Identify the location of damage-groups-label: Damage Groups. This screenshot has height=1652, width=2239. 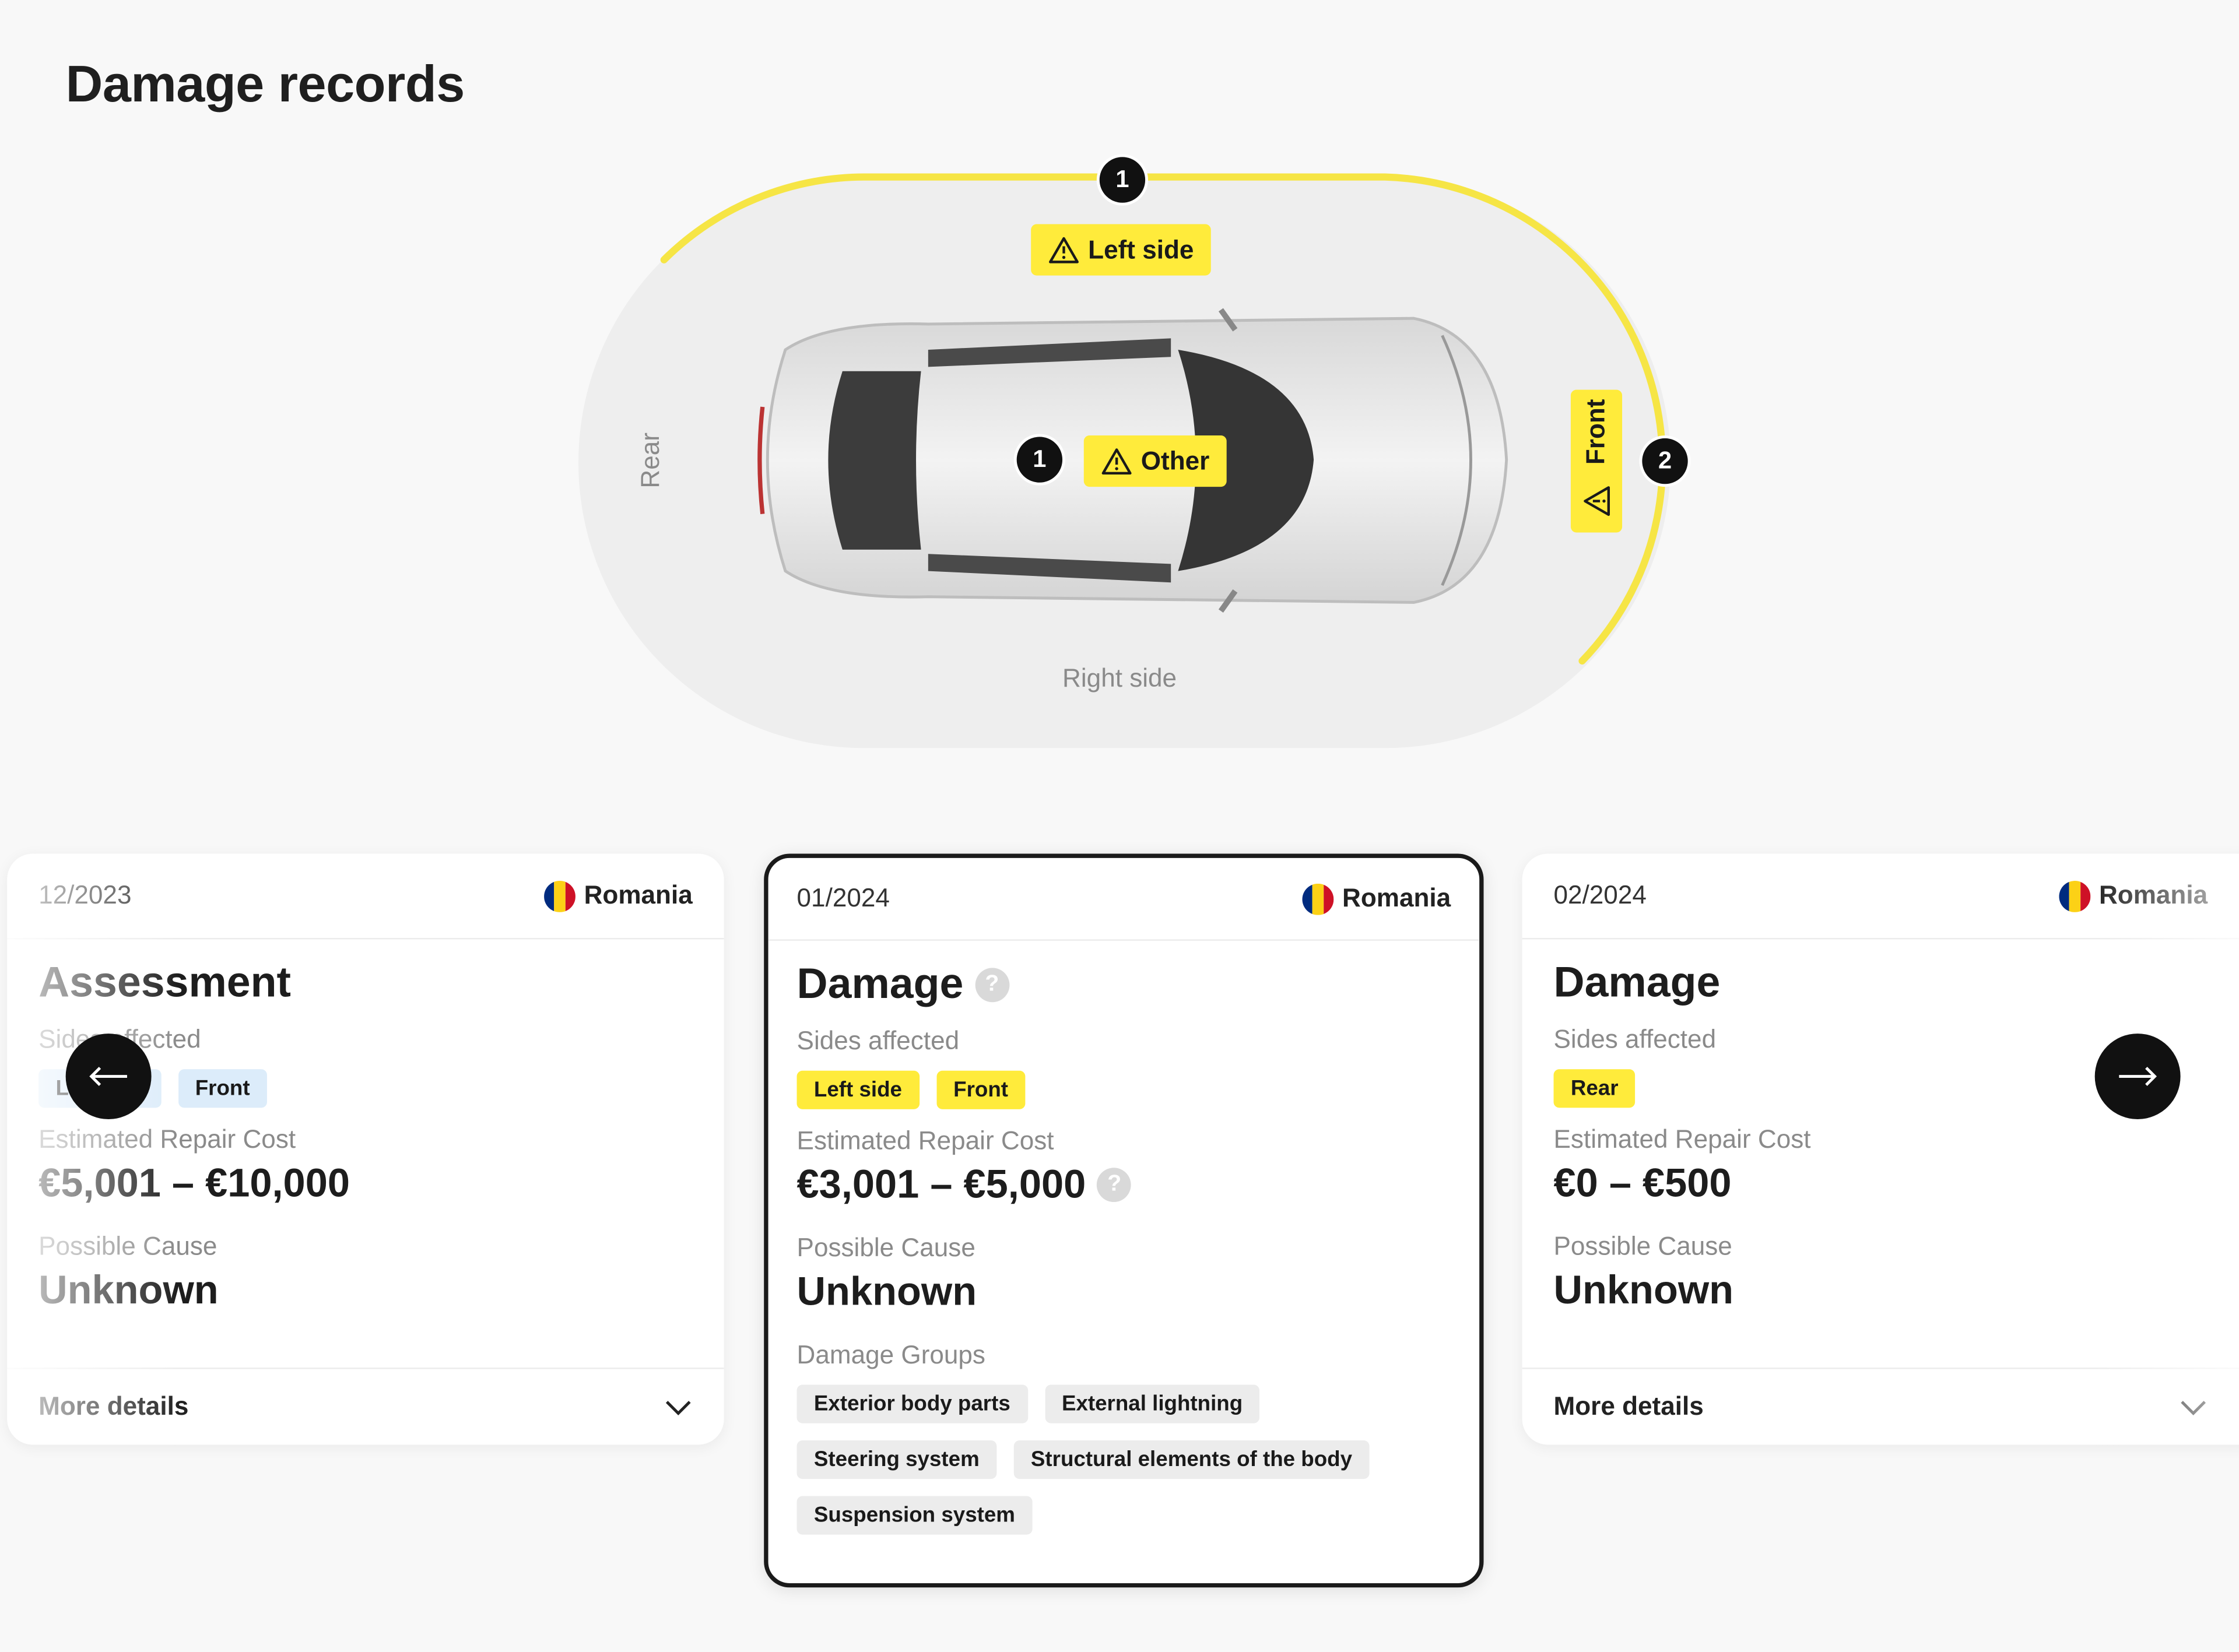
(891, 1354).